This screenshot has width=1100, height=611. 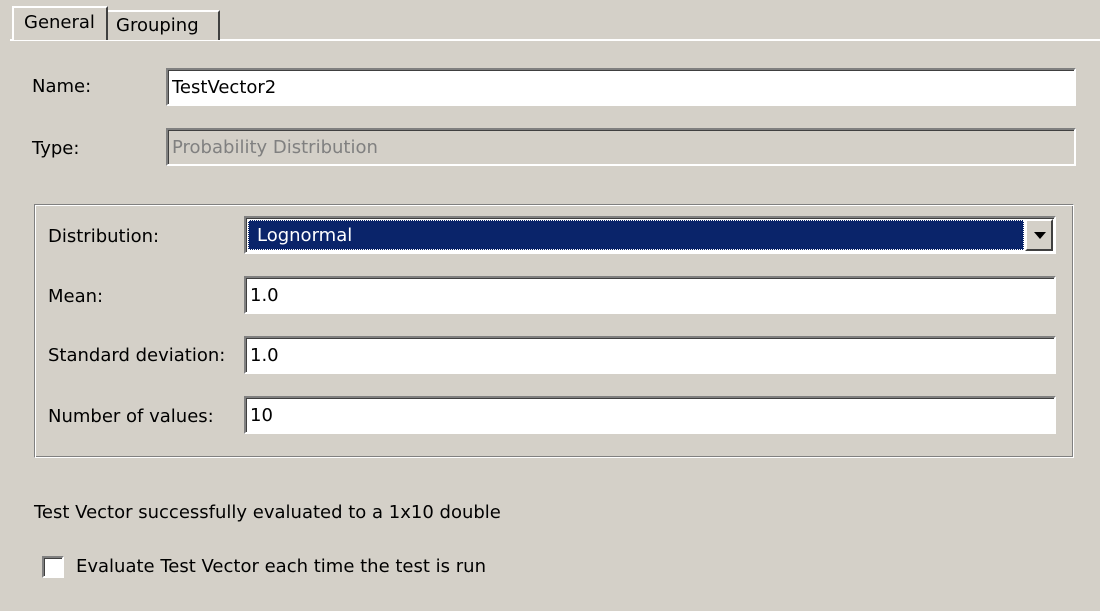 What do you see at coordinates (56, 148) in the screenshot?
I see `type-label: Type:` at bounding box center [56, 148].